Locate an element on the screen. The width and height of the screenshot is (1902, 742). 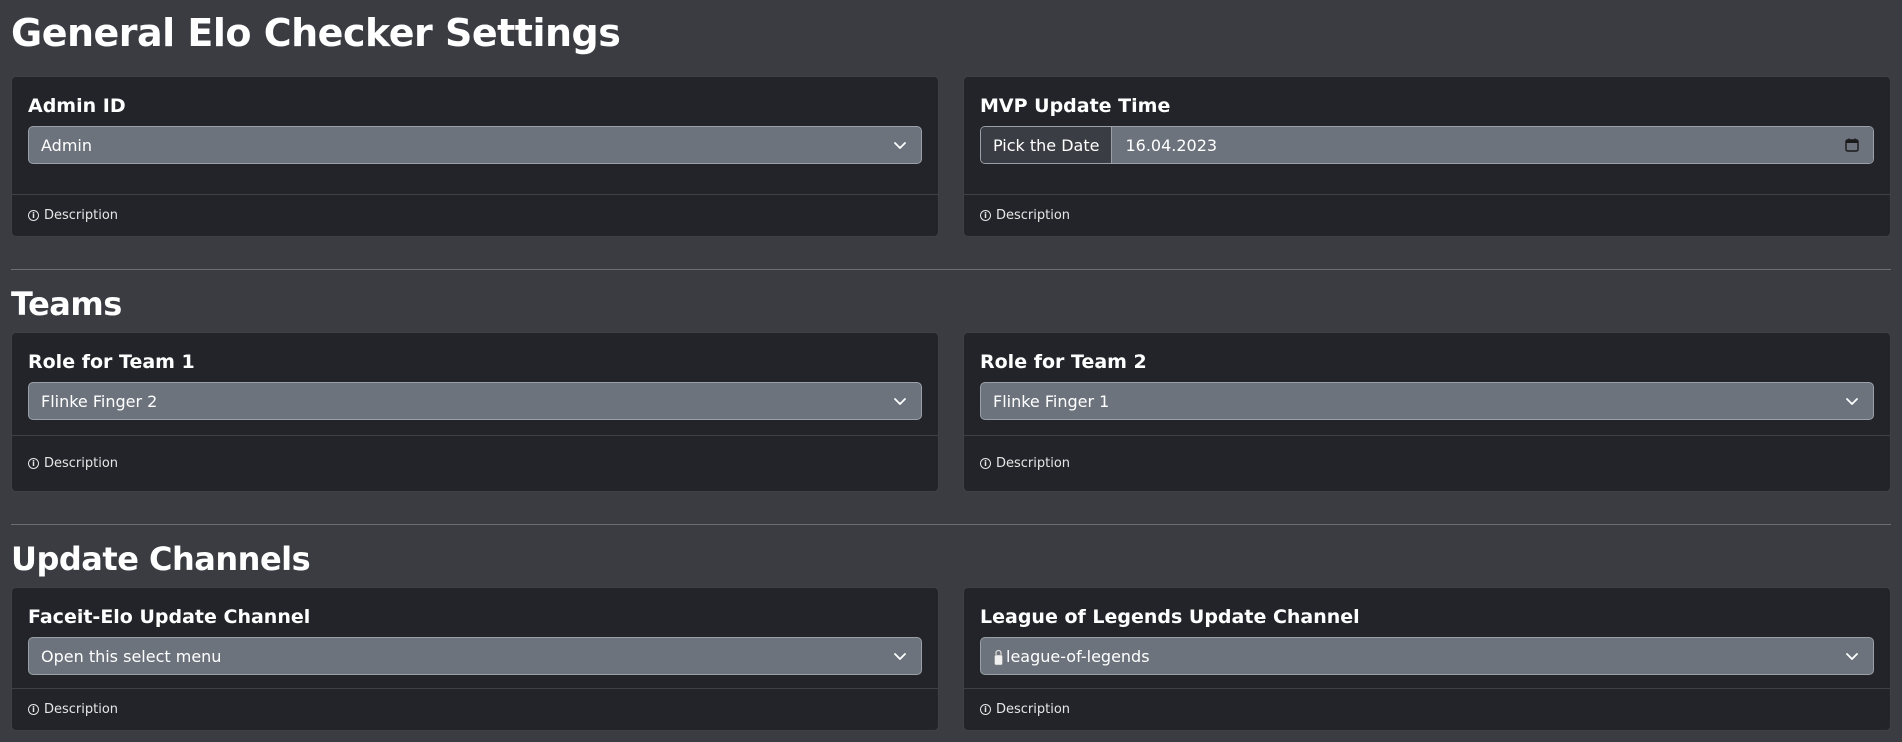
team1-role-label: Role for Team 1 is located at coordinates (111, 362).